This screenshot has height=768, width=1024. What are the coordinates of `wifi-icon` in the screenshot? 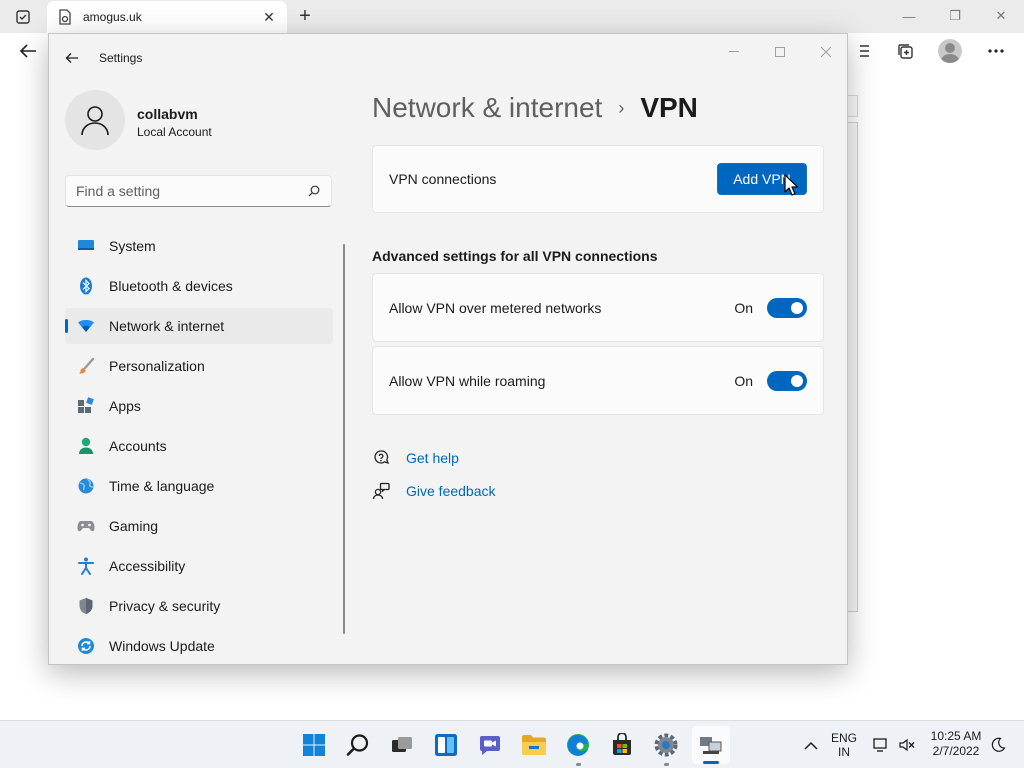 It's located at (86, 326).